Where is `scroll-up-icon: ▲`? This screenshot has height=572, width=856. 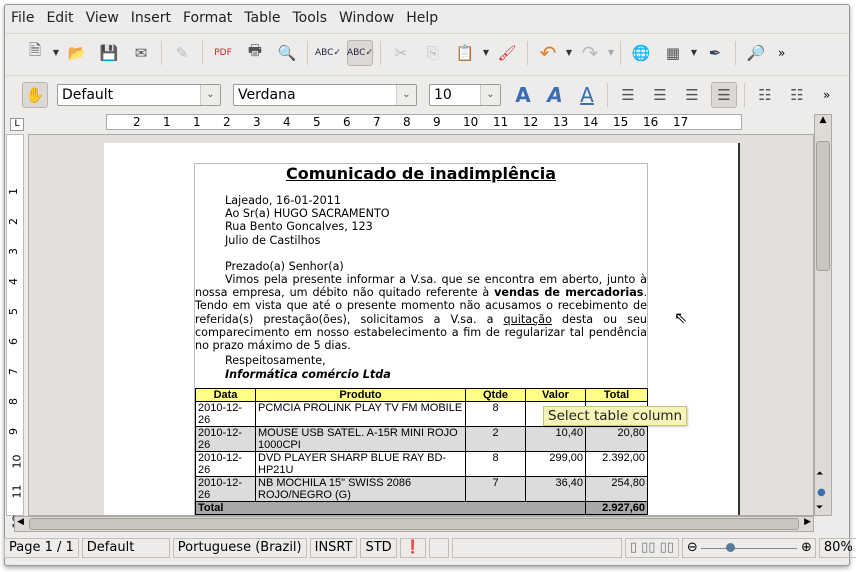 scroll-up-icon: ▲ is located at coordinates (823, 120).